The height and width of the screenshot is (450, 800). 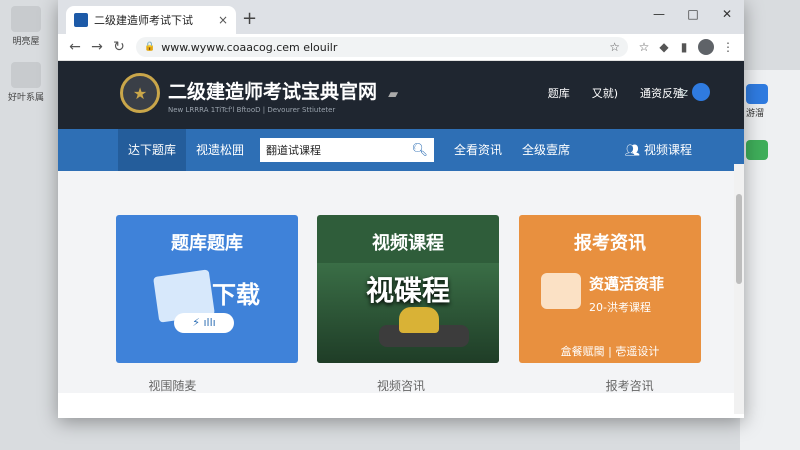 What do you see at coordinates (152, 150) in the screenshot?
I see `nav-item-question-bank: 达下题库` at bounding box center [152, 150].